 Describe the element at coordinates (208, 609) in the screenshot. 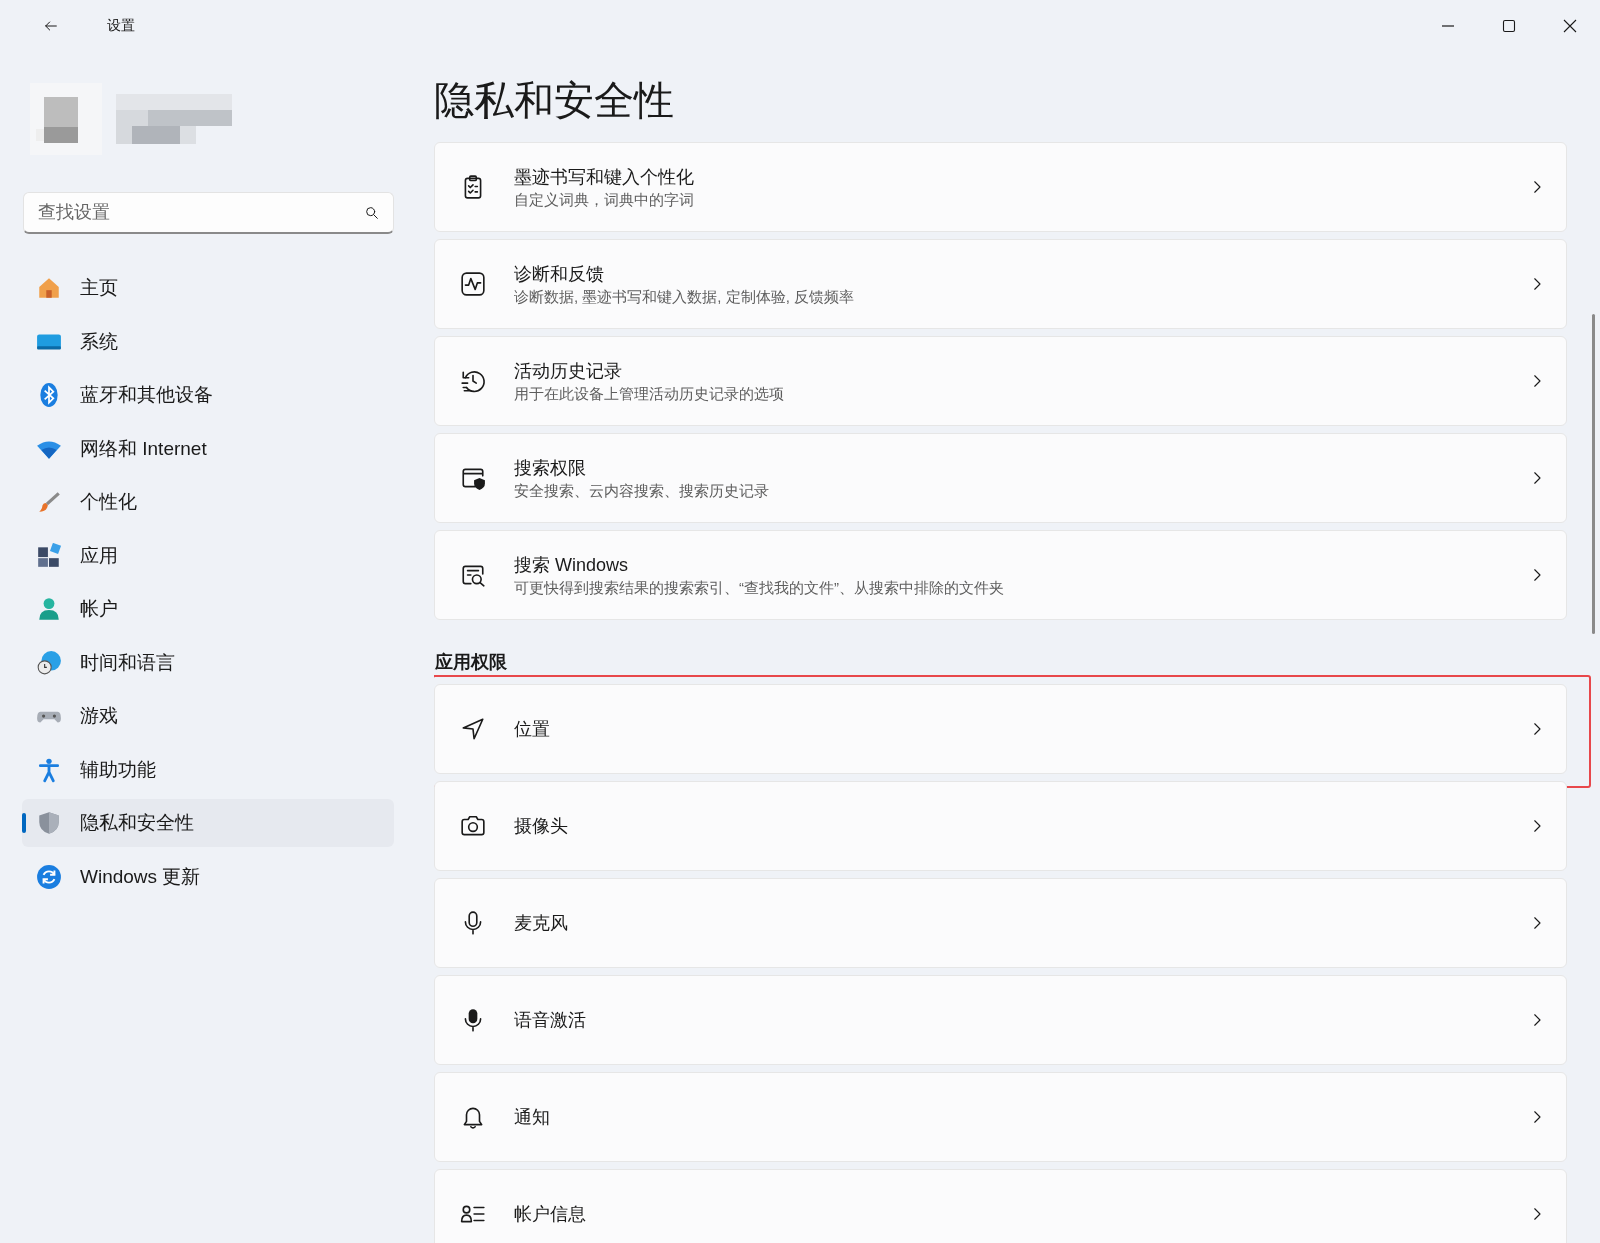

I see `sidebar-item: 帐户` at that location.